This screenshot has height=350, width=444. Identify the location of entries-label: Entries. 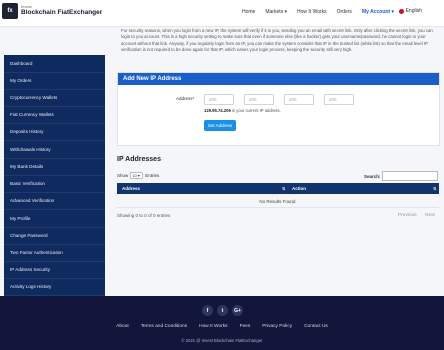
(152, 175).